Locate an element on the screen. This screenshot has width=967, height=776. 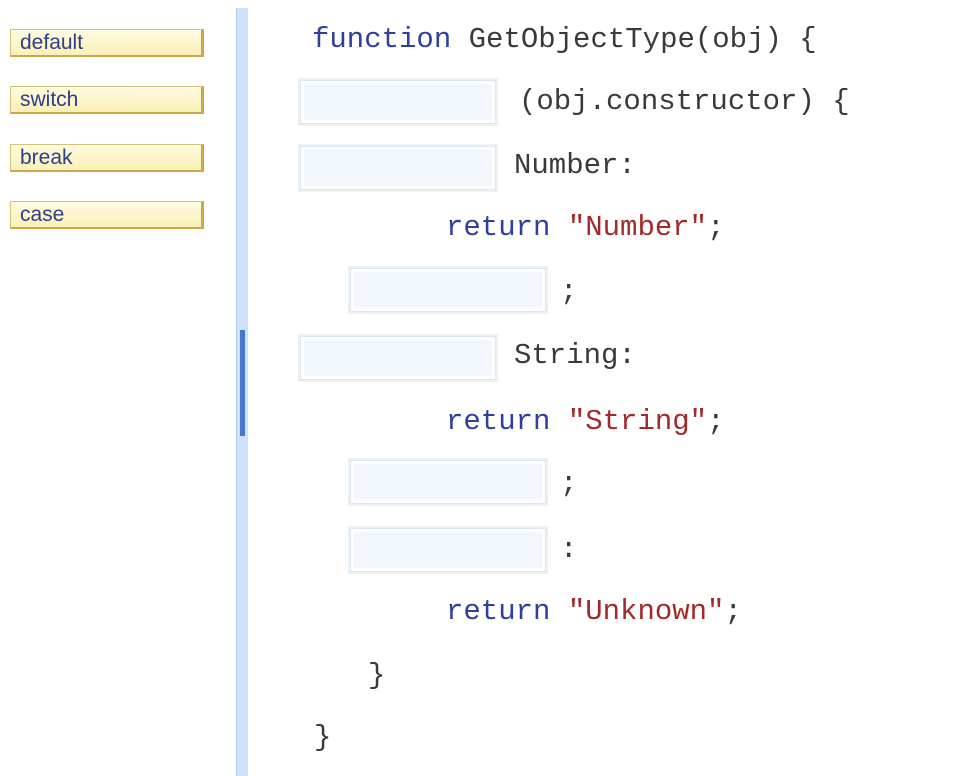
code-line-return-number: return "Number"; is located at coordinates (585, 228).